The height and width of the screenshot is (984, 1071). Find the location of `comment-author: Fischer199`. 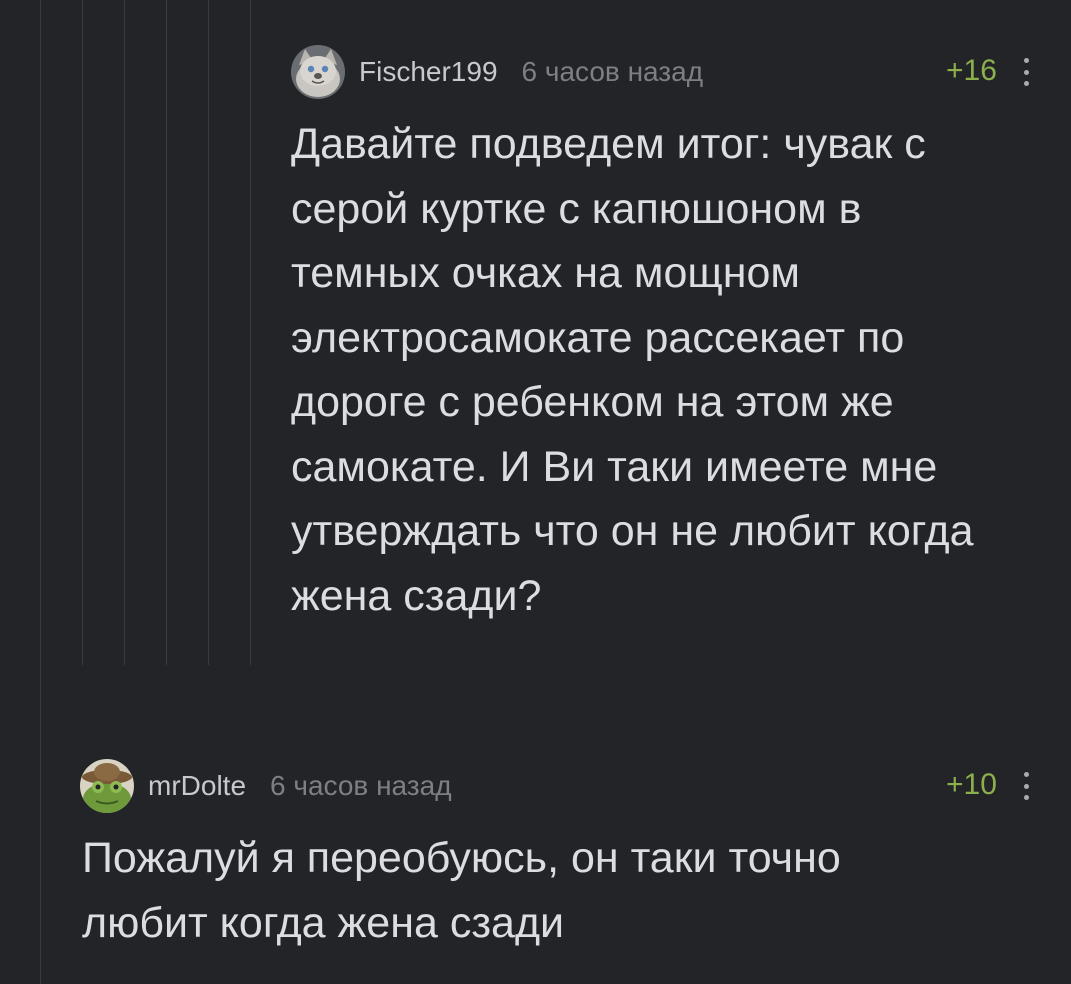

comment-author: Fischer199 is located at coordinates (428, 72).